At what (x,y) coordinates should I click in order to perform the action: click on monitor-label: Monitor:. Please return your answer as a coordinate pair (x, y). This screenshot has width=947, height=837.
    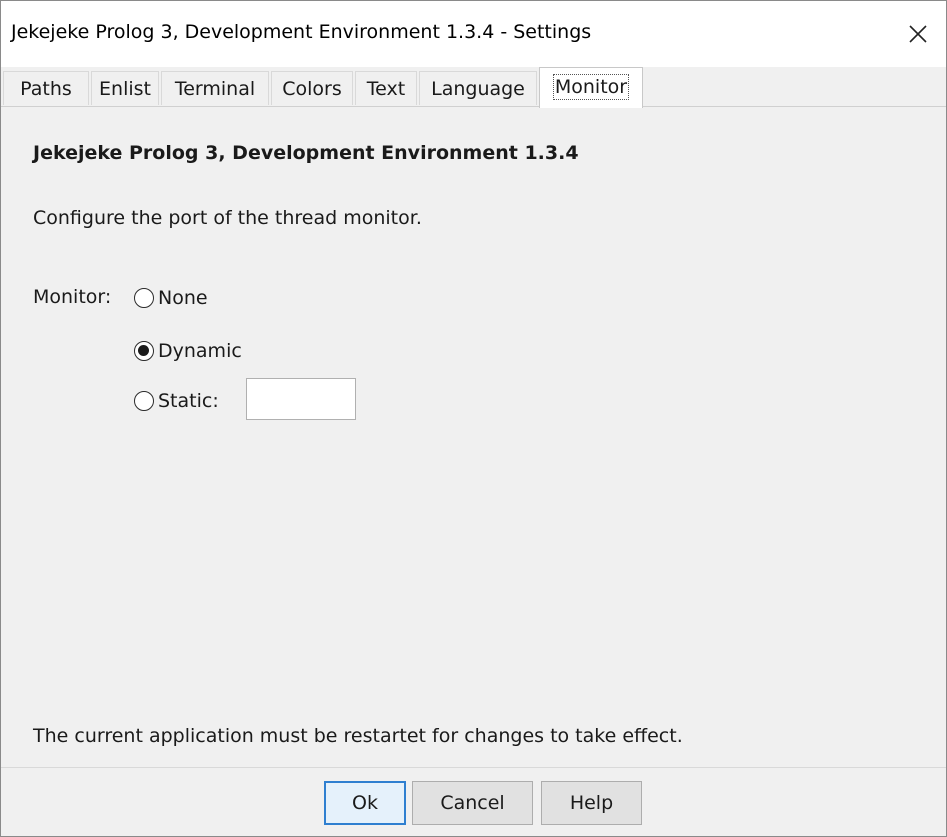
    Looking at the image, I should click on (72, 297).